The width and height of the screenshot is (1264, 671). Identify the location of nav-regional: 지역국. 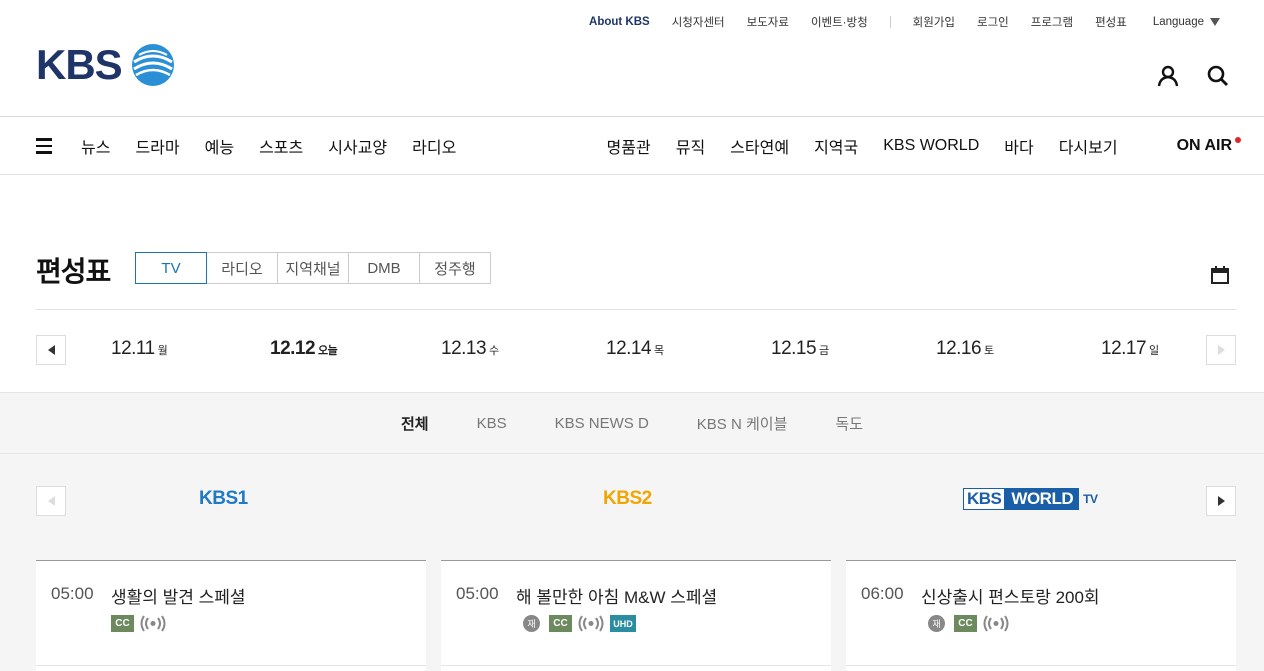
(836, 146).